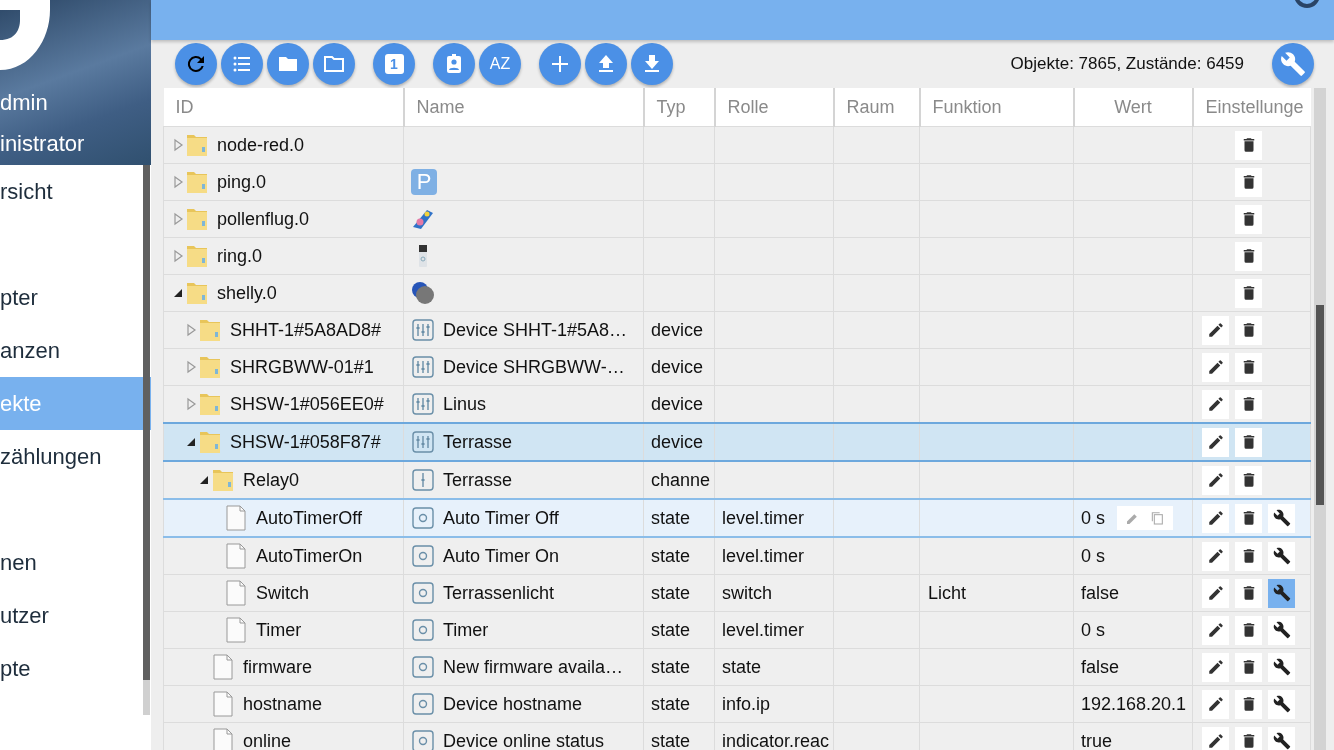 The width and height of the screenshot is (1334, 750). What do you see at coordinates (334, 64) in the screenshot?
I see `folder-outline-button` at bounding box center [334, 64].